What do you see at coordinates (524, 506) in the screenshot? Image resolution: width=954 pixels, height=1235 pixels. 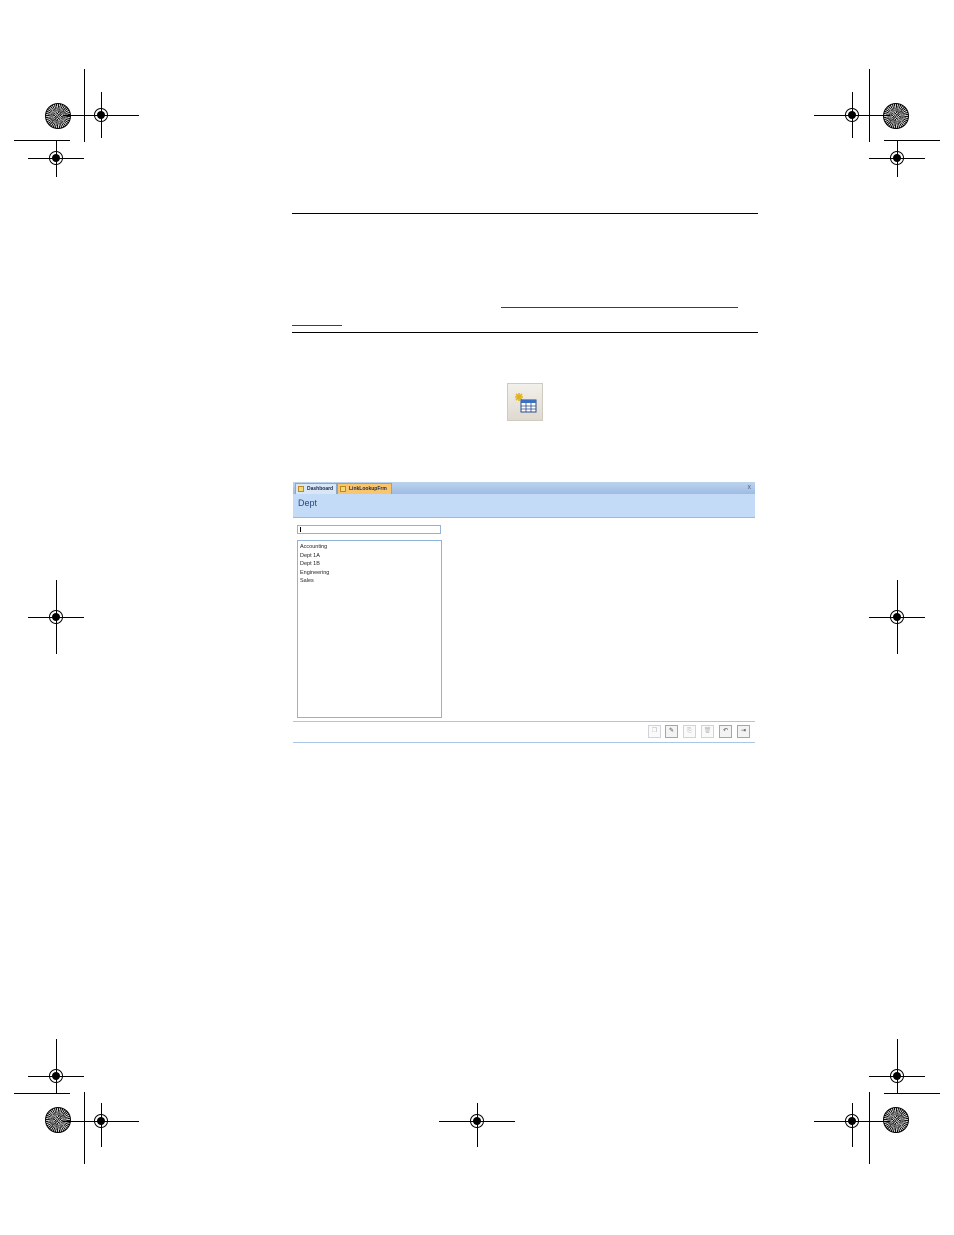 I see `form-header: Dept` at bounding box center [524, 506].